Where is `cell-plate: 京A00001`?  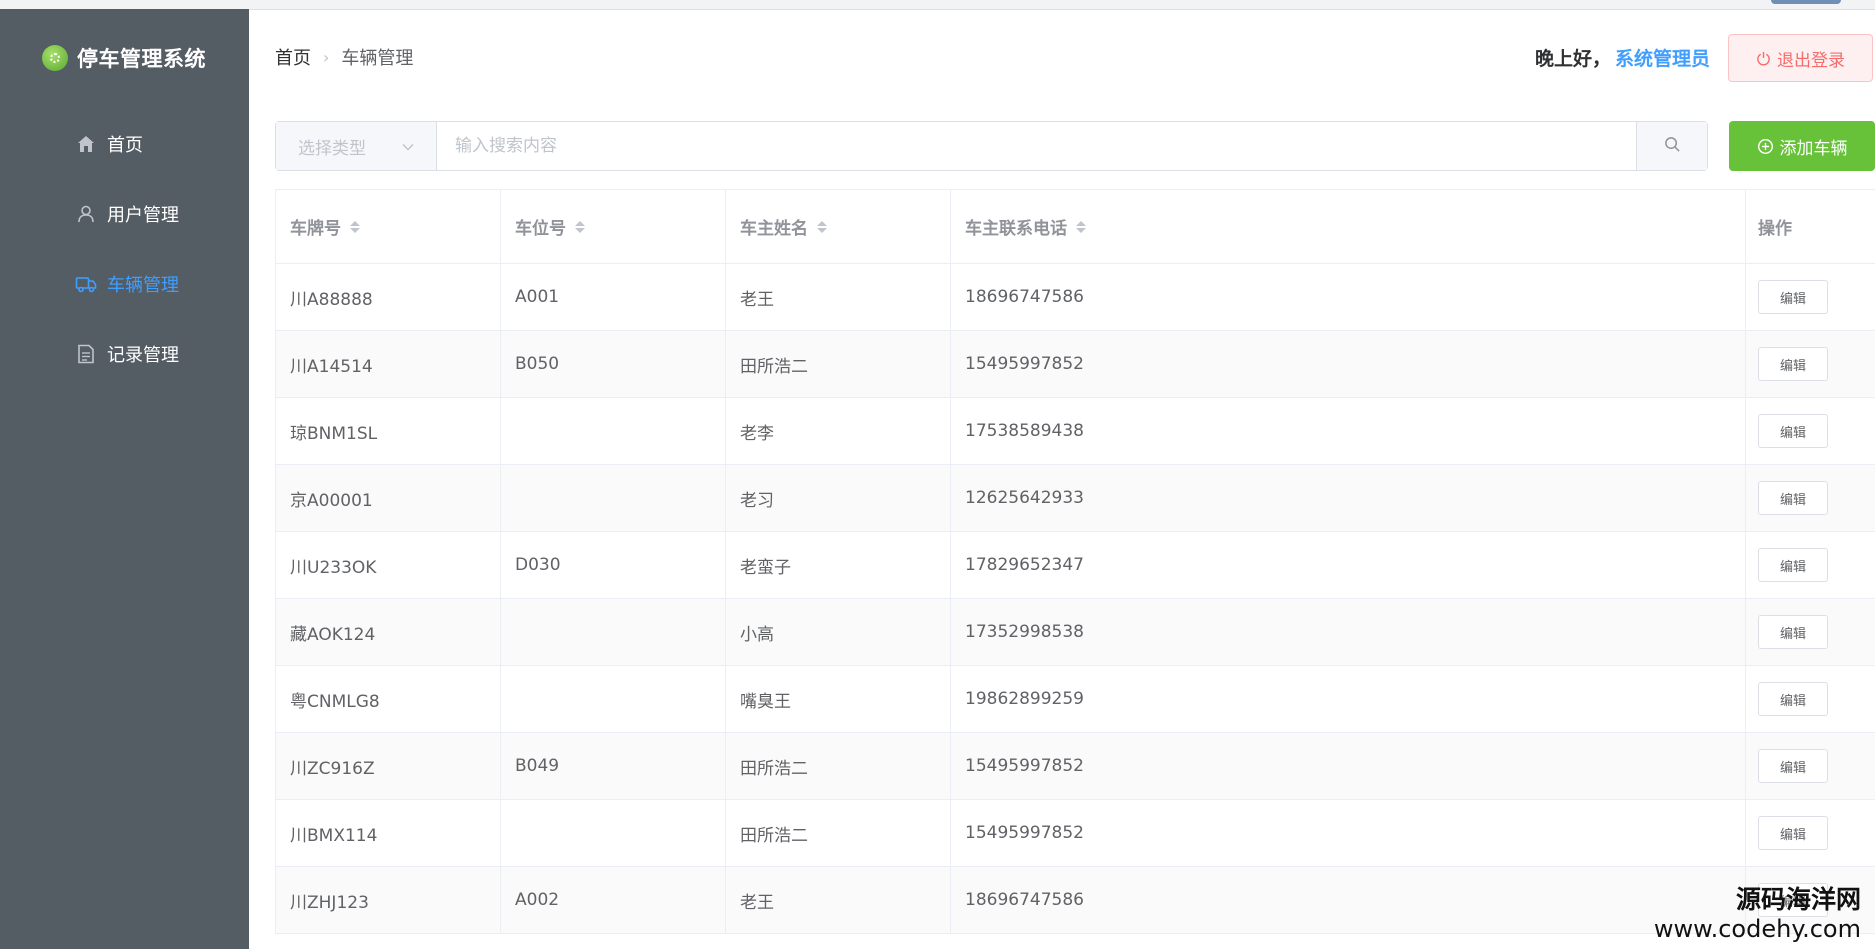 cell-plate: 京A00001 is located at coordinates (388, 498).